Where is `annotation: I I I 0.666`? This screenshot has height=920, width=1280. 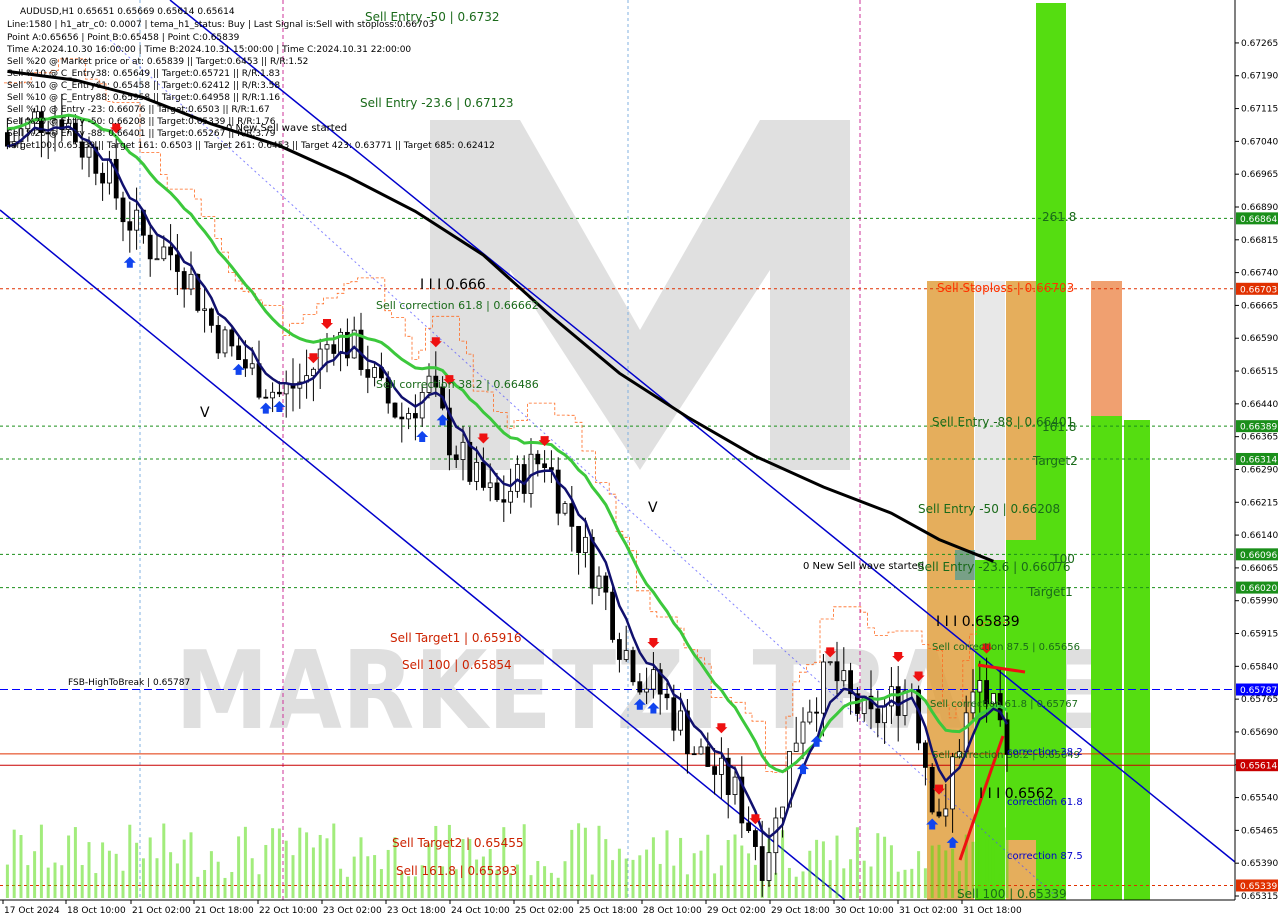
annotation: I I I 0.666 is located at coordinates (453, 285).